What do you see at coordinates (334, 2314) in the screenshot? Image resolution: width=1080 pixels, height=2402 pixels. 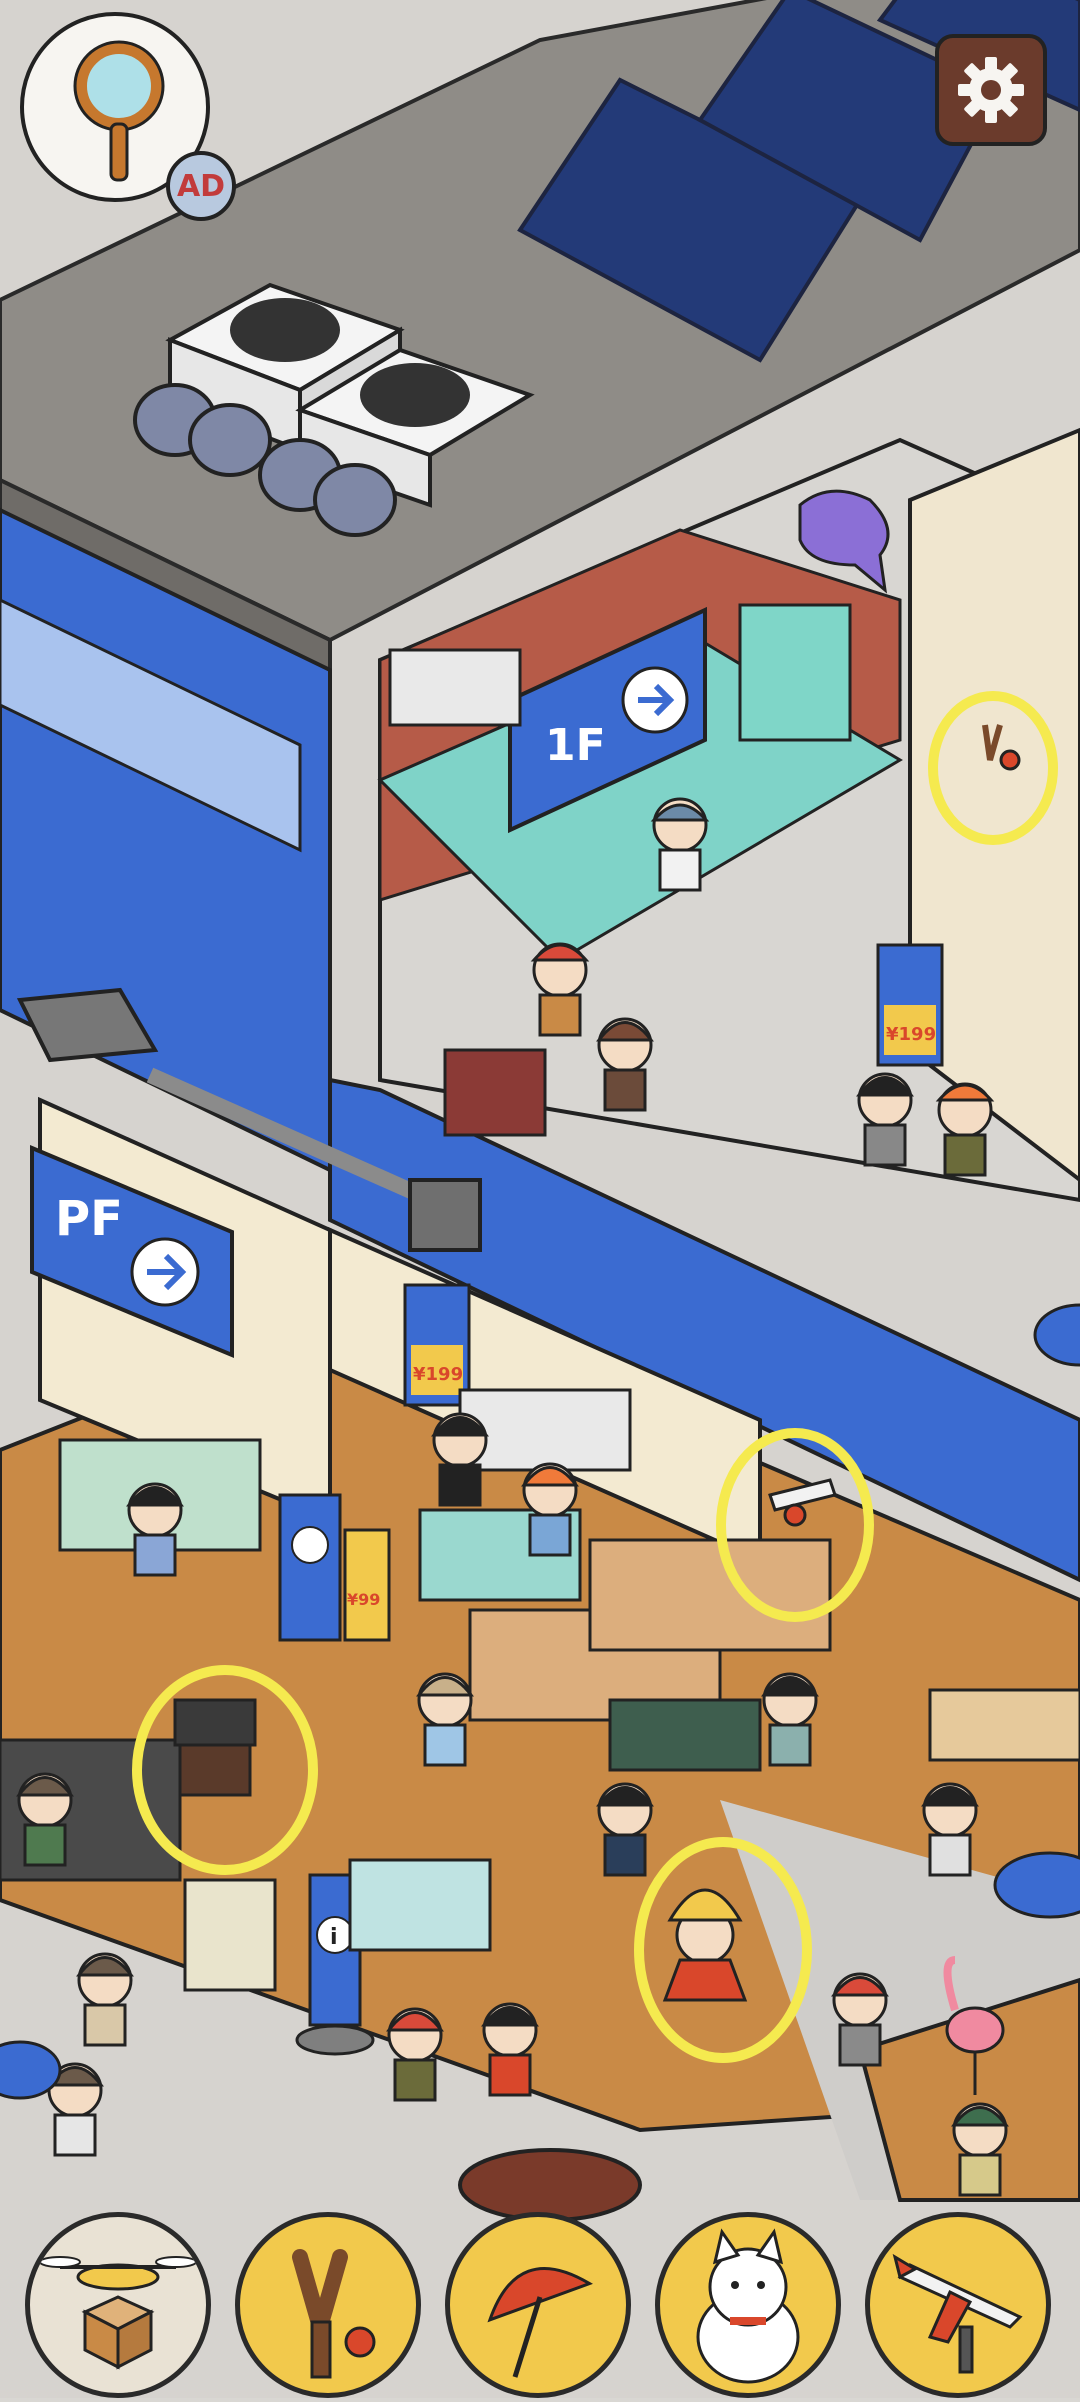 I see `slingshot-icon` at bounding box center [334, 2314].